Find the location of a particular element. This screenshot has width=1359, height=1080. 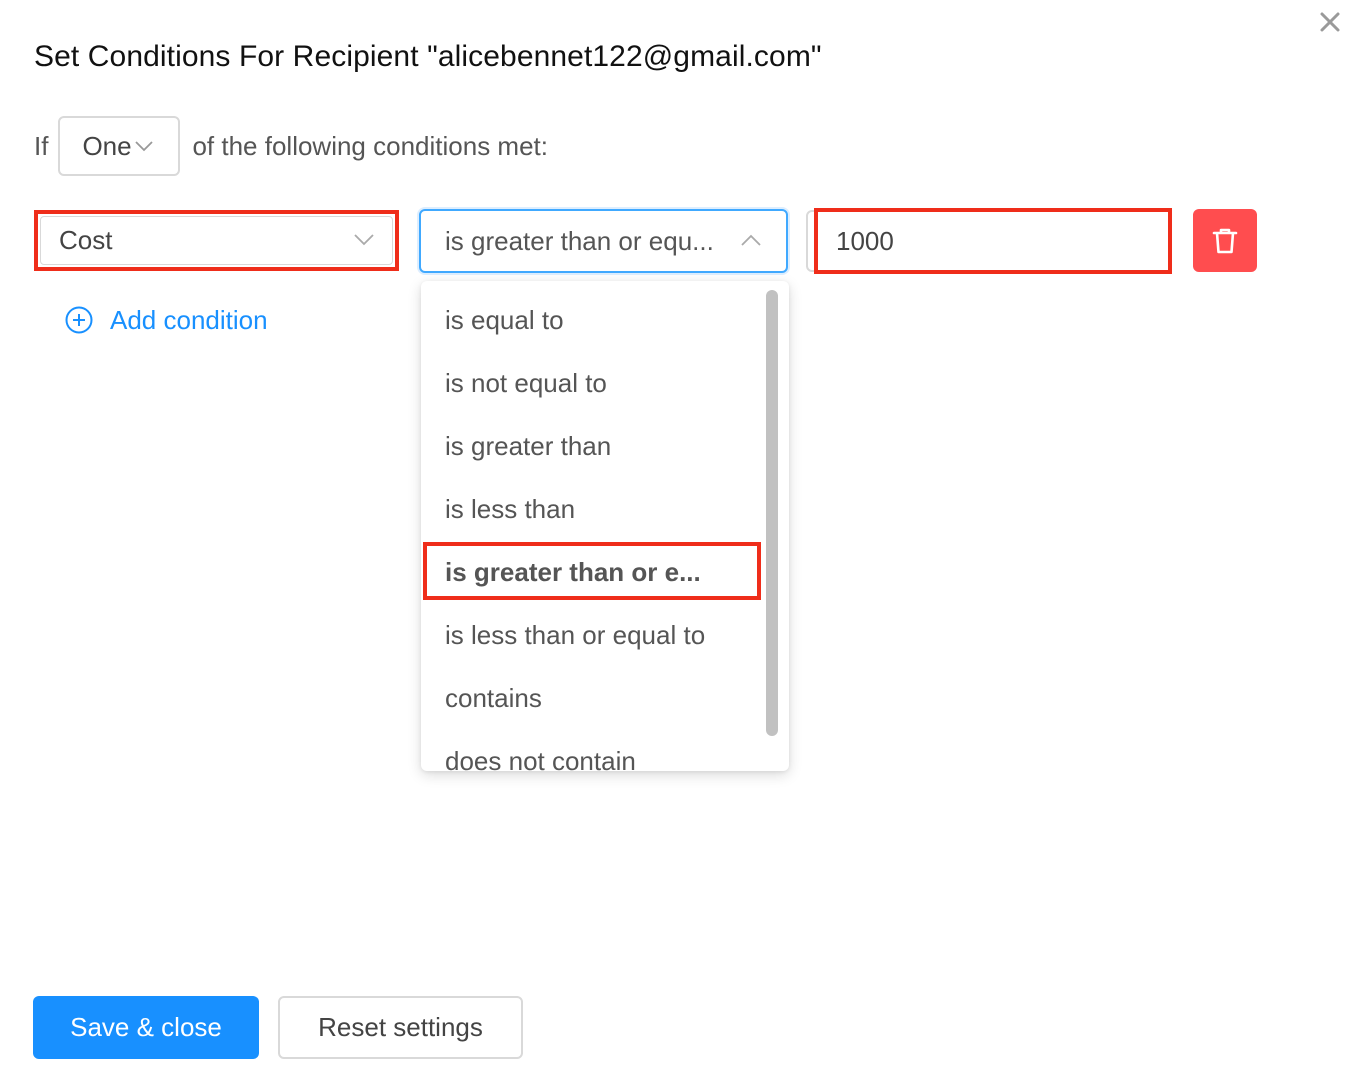

chevron-up-icon is located at coordinates (751, 240).